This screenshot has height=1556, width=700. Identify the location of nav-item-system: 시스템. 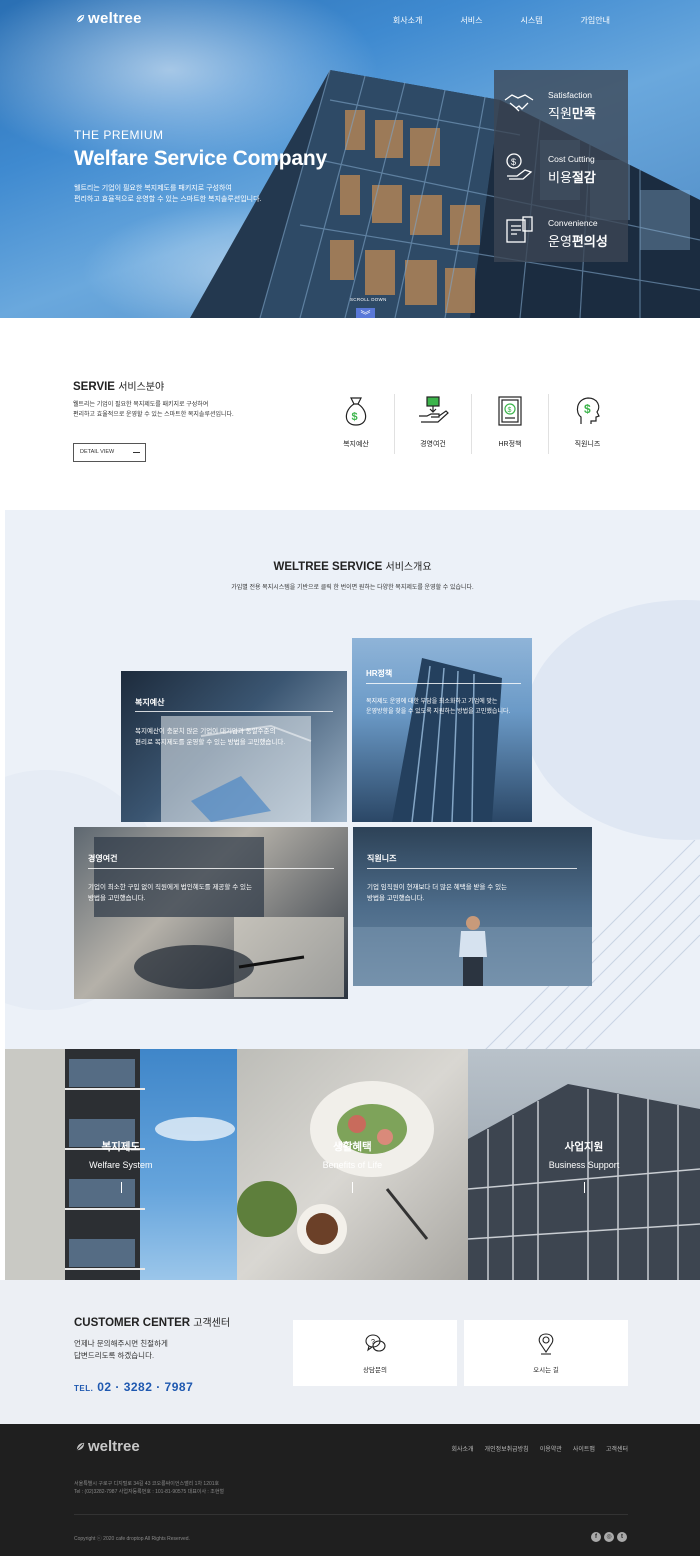
(531, 20).